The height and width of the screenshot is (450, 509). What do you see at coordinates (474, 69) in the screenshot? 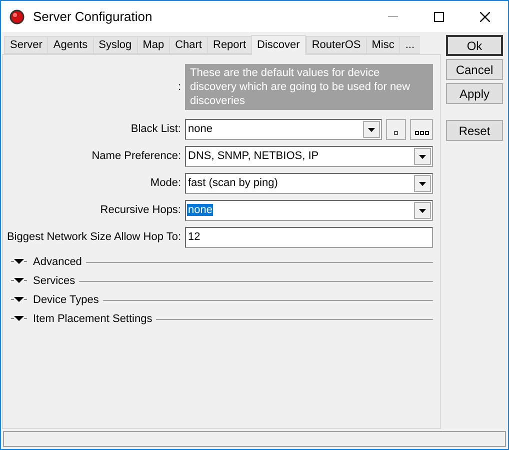
I see `dialog-button: Cancel` at bounding box center [474, 69].